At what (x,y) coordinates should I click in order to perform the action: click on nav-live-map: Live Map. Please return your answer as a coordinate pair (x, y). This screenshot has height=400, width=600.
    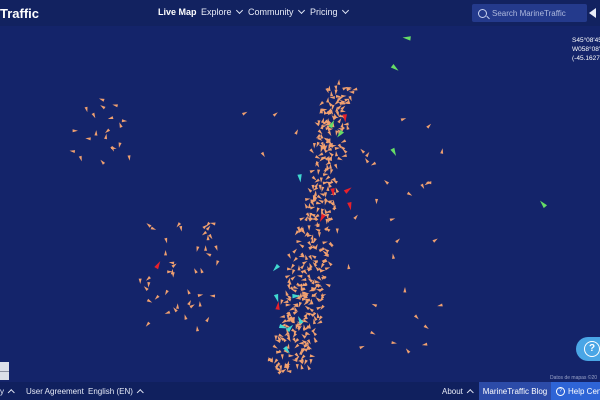
    Looking at the image, I should click on (177, 12).